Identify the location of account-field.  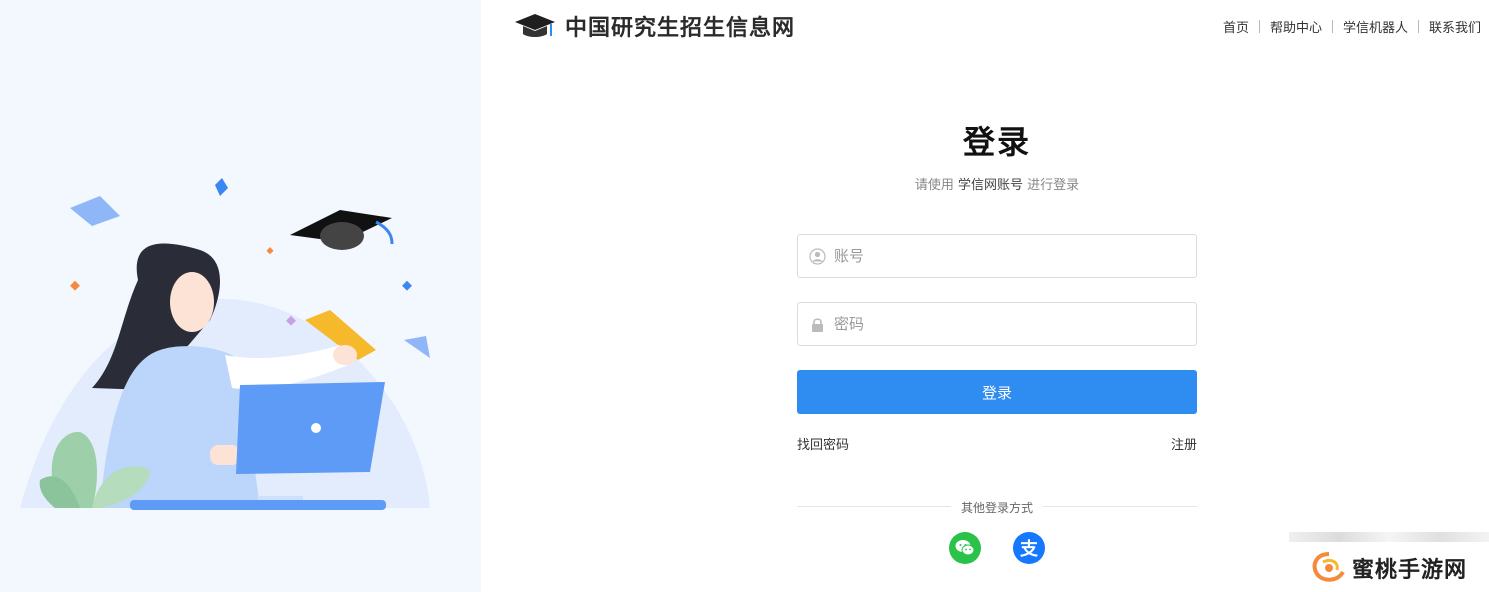
(997, 256).